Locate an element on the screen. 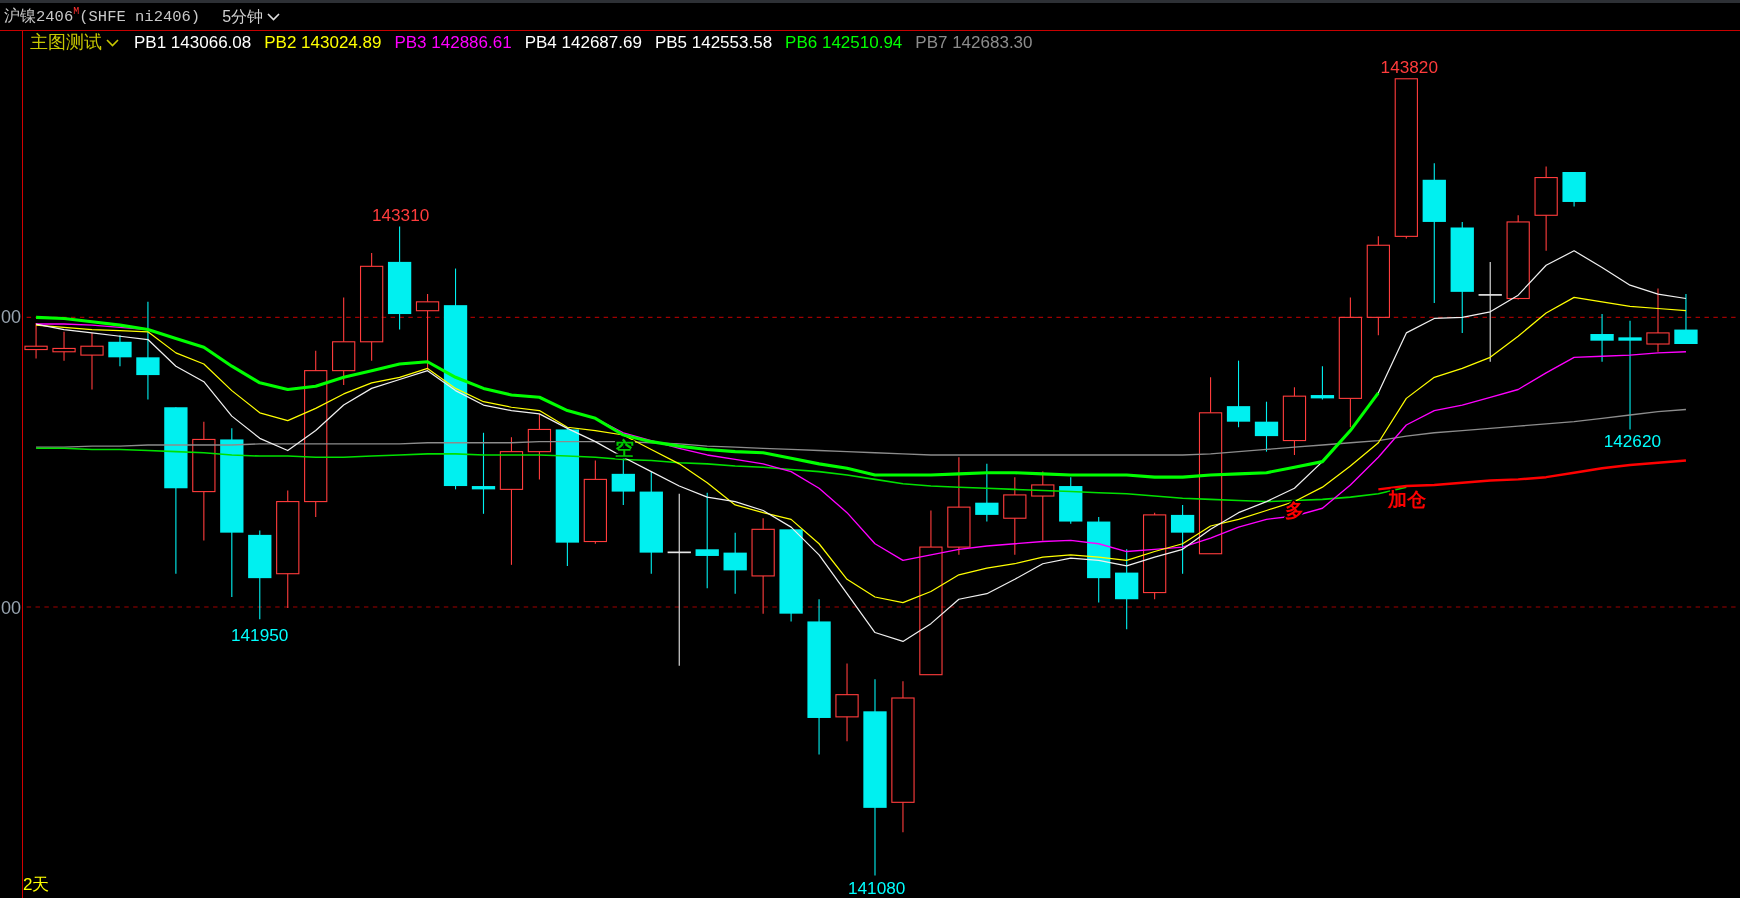 The width and height of the screenshot is (1740, 898). instrument-title: 沪镍2406$^{M}$(SHFE ni2406) is located at coordinates (102, 16).